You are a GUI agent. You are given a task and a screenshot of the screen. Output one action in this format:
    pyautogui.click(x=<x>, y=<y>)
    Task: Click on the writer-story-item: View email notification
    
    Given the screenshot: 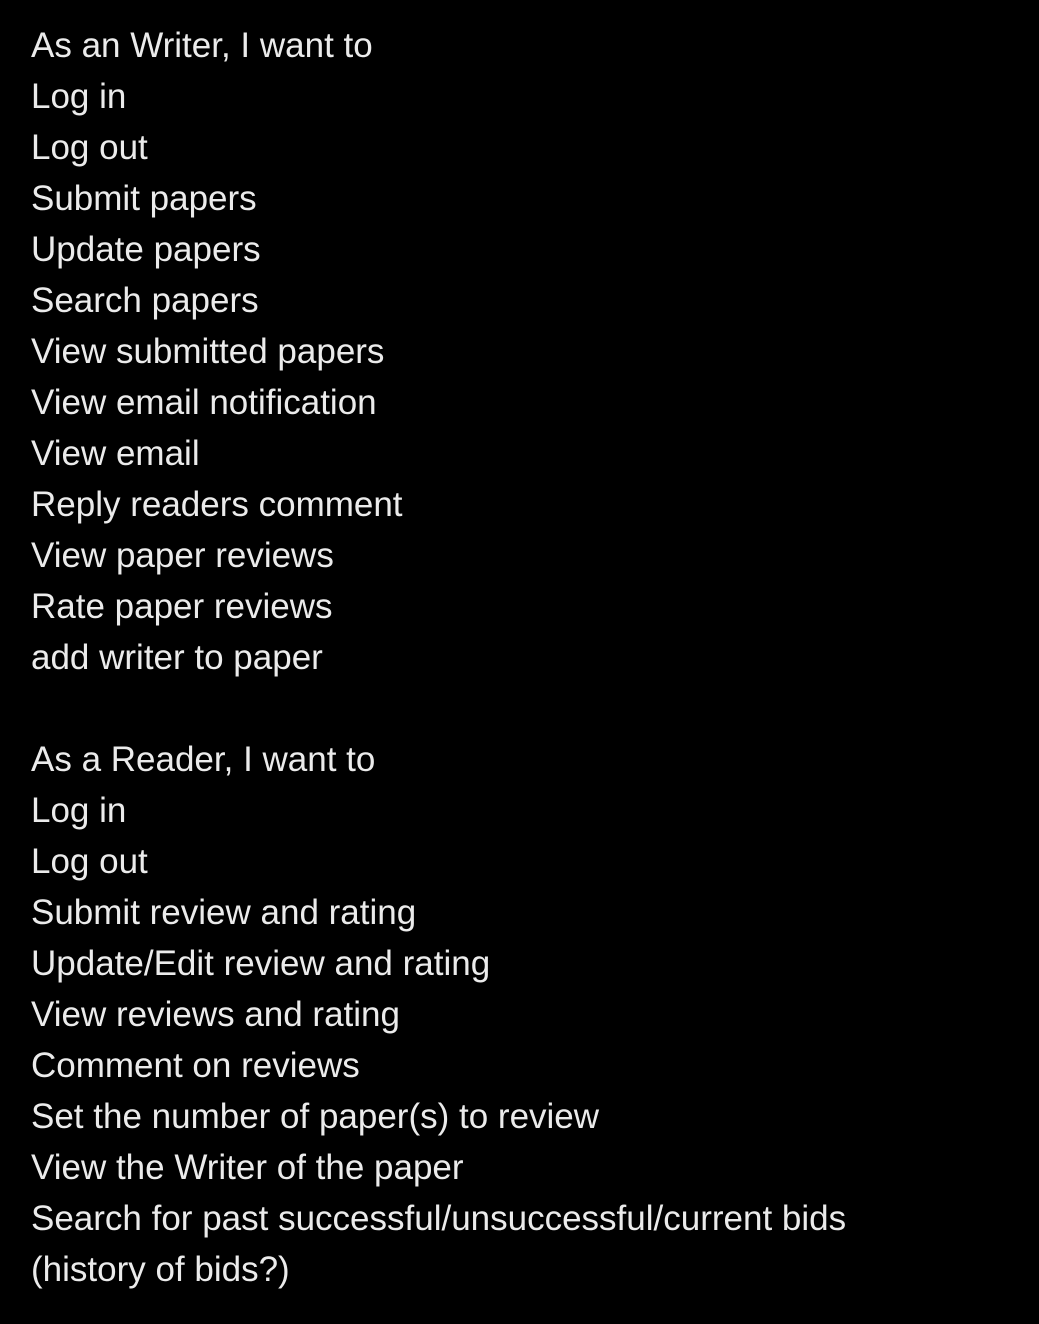 What is the action you would take?
    pyautogui.click(x=204, y=402)
    